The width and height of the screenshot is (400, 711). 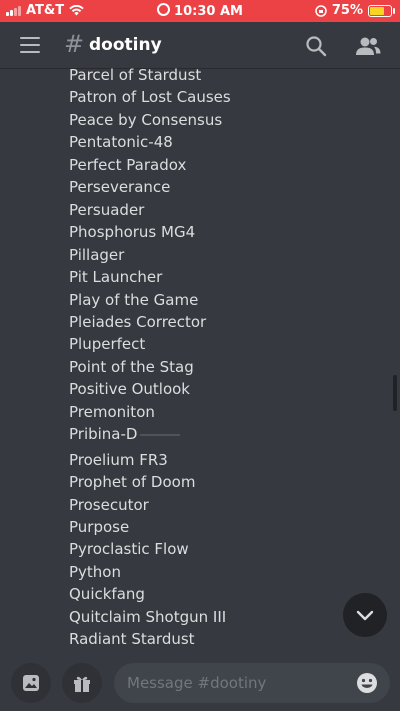 What do you see at coordinates (106, 210) in the screenshot?
I see `list-item: Persuader` at bounding box center [106, 210].